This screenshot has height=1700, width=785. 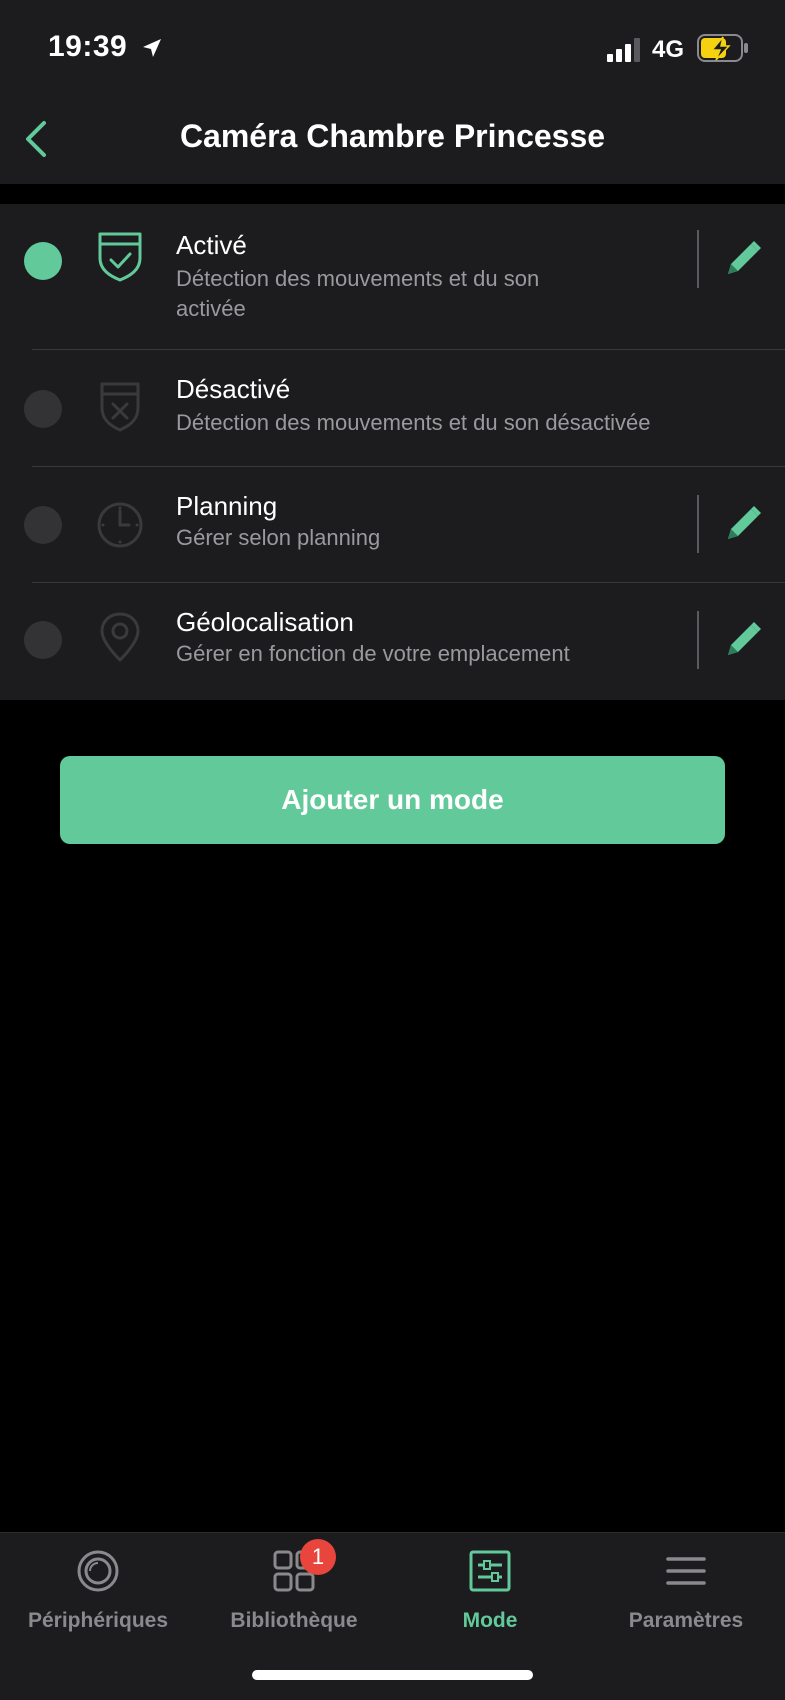 What do you see at coordinates (722, 48) in the screenshot?
I see `battery-charging-icon` at bounding box center [722, 48].